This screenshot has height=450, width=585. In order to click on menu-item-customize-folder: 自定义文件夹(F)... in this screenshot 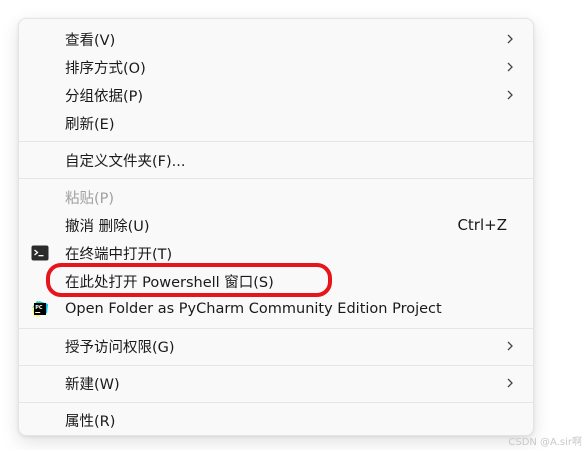, I will do `click(276, 160)`.